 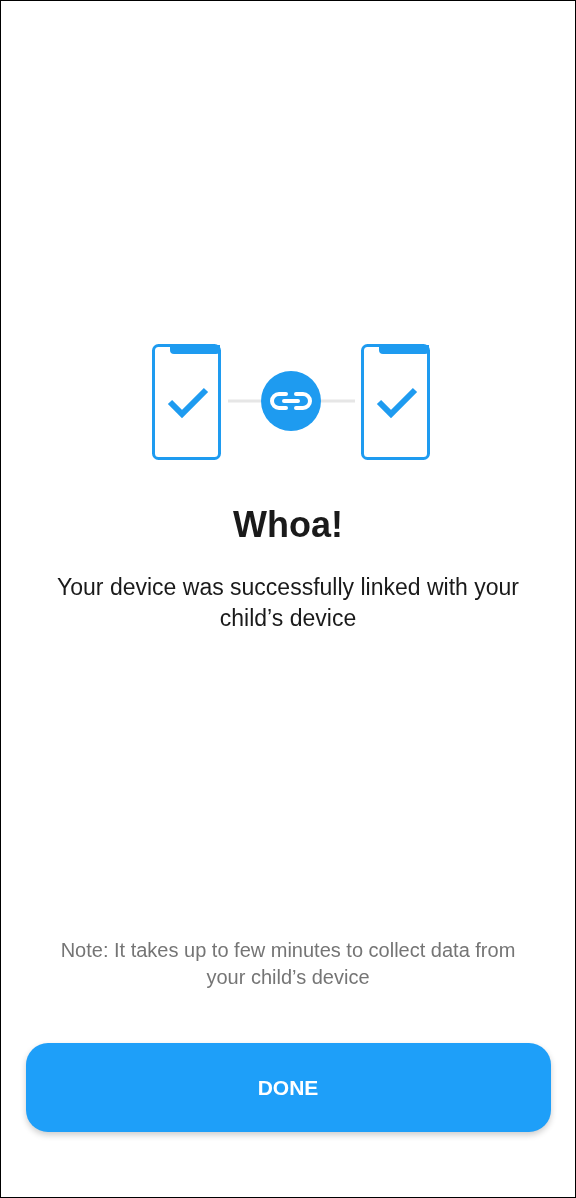 I want to click on message: Your device was successfully linked with your child’s device, so click(x=288, y=603).